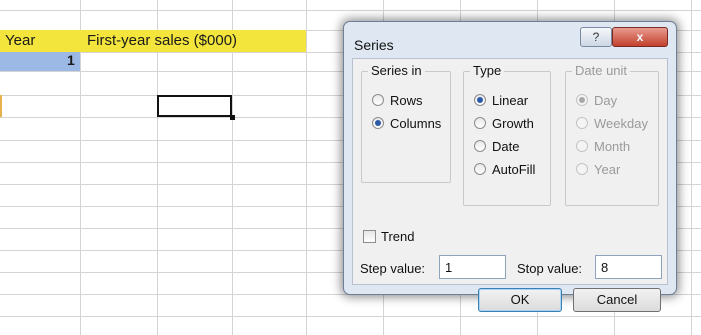 This screenshot has height=335, width=701. I want to click on radio-weekday-indicator, so click(582, 123).